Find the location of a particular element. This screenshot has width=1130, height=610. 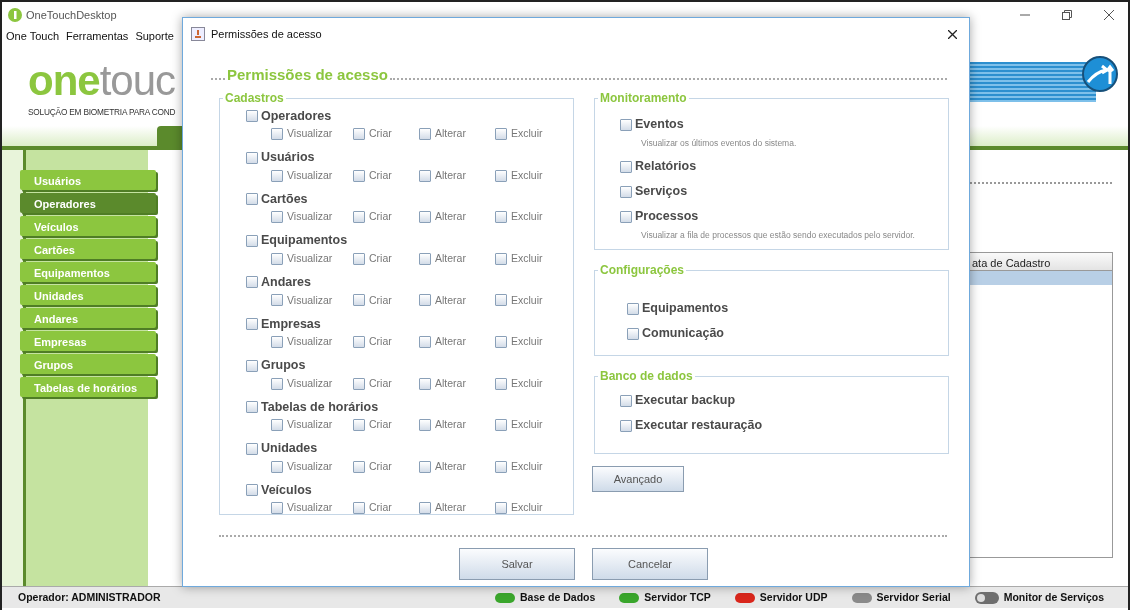

checkbox-label: Andares is located at coordinates (286, 282).